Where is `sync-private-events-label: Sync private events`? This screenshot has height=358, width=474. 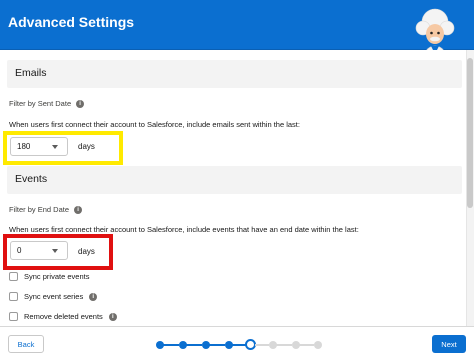 sync-private-events-label: Sync private events is located at coordinates (57, 276).